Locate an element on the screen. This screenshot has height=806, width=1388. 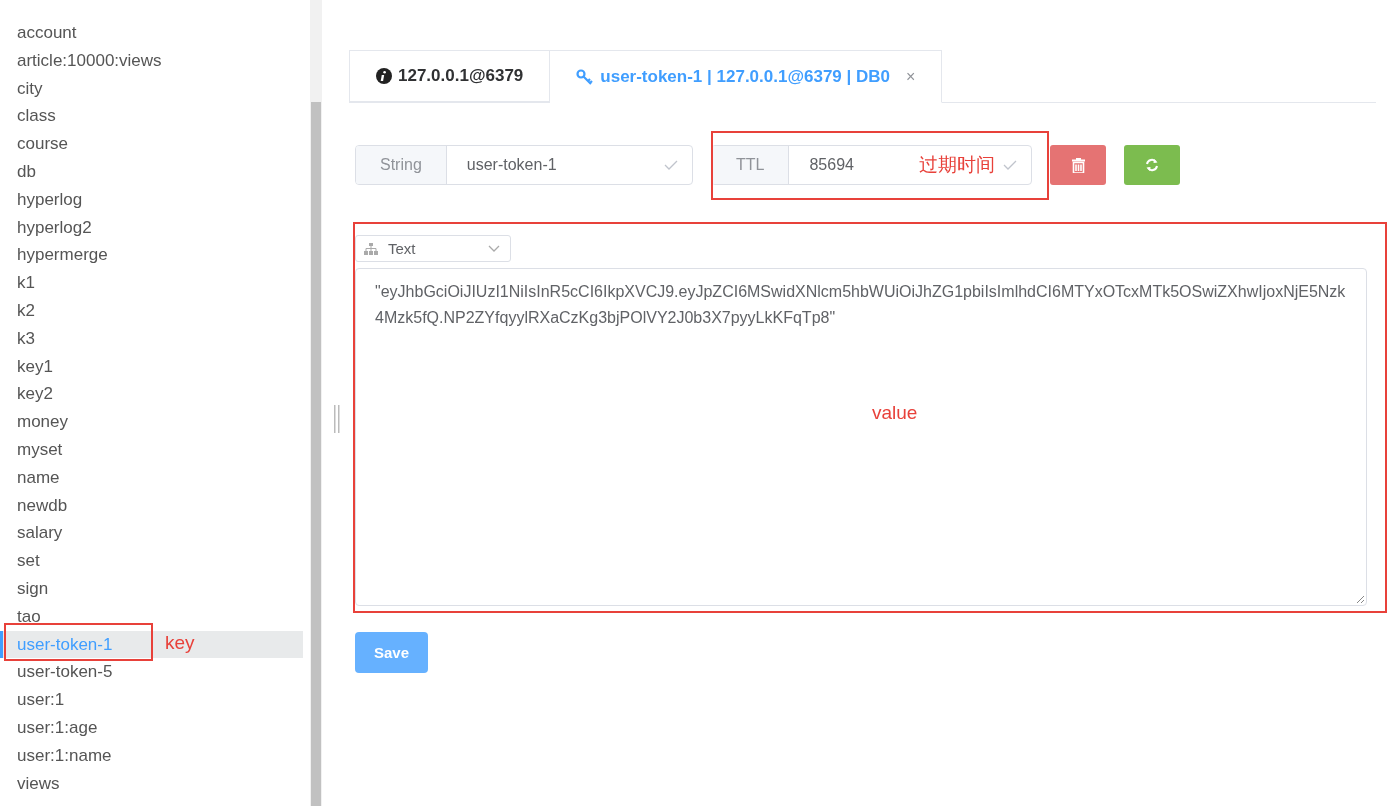
key-item: k2 is located at coordinates (152, 310).